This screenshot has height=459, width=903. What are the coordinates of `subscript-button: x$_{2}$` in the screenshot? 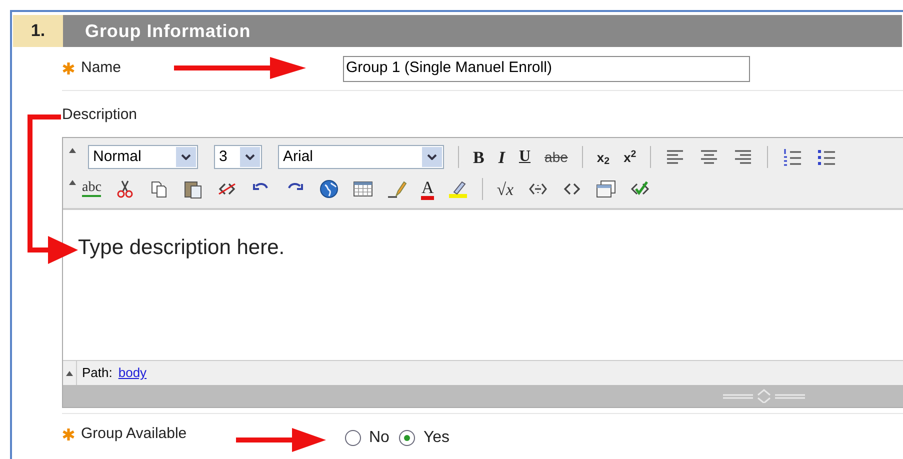 It's located at (603, 157).